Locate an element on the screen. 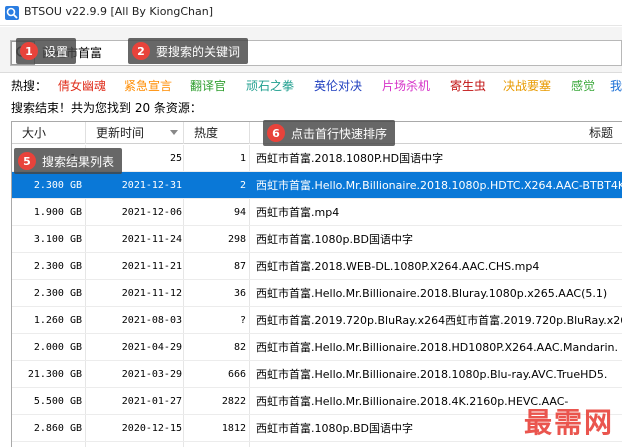 The height and width of the screenshot is (447, 622). cell-size: 1.900 GB is located at coordinates (57, 212).